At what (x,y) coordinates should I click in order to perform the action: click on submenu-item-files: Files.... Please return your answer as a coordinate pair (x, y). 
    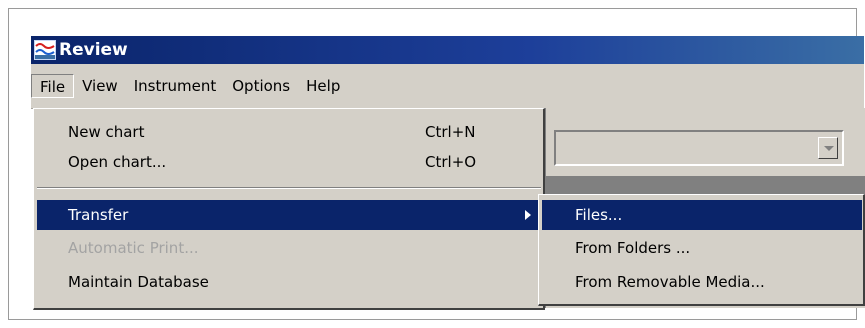
    Looking at the image, I should click on (702, 215).